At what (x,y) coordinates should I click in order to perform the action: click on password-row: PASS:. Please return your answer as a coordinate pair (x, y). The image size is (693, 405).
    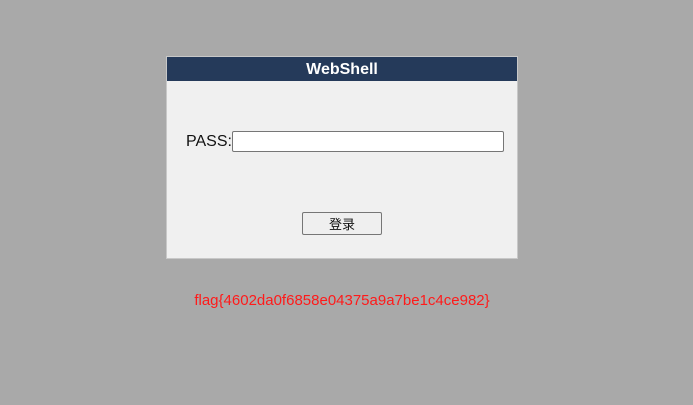
    Looking at the image, I should click on (345, 141).